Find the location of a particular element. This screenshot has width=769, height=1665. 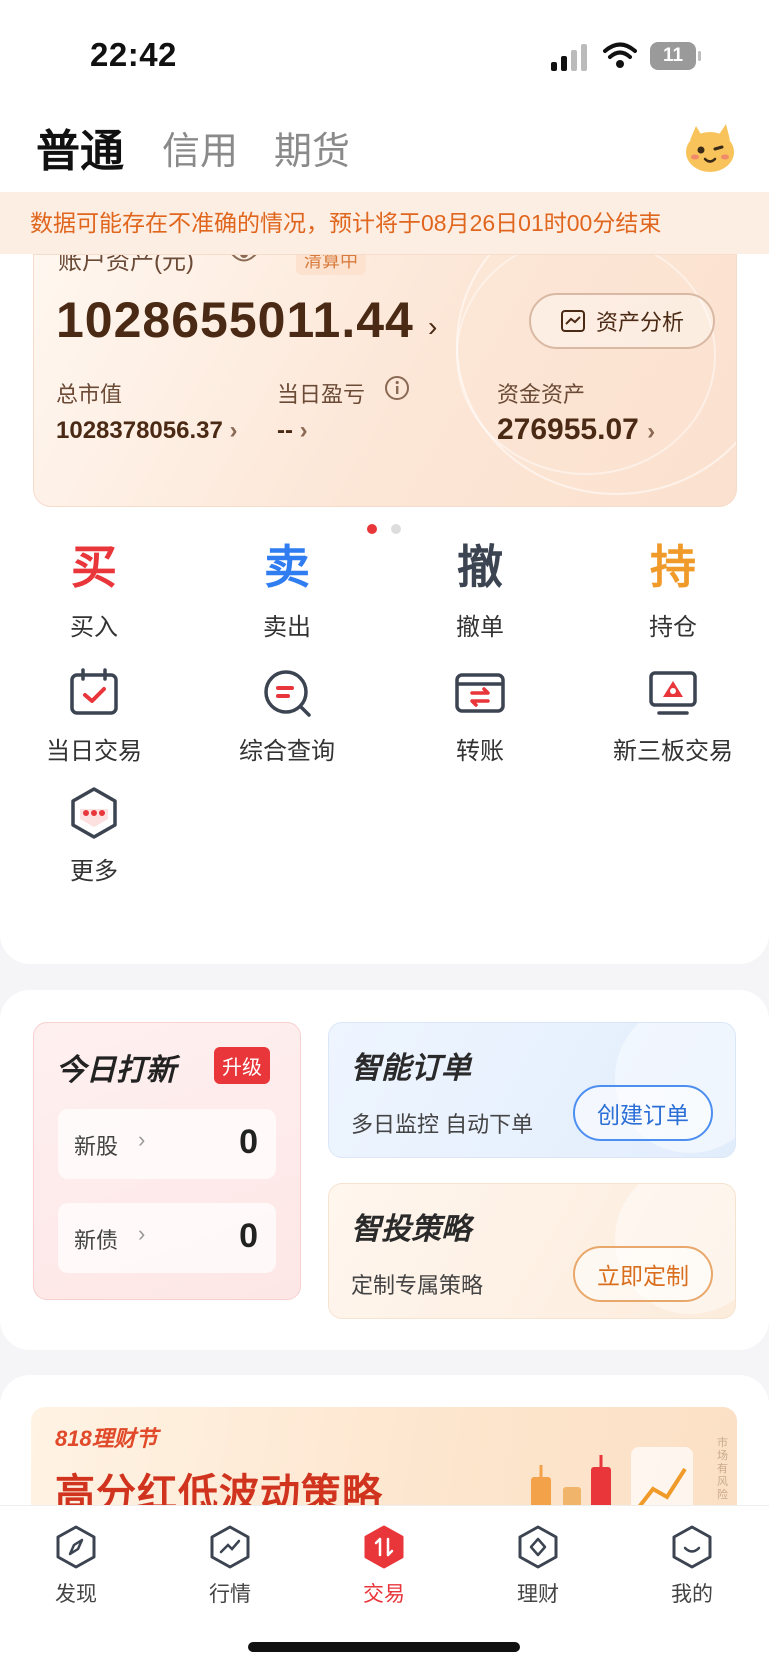

ipo-card: 今日打新 升级 新股 › 0 新债 › 0 is located at coordinates (167, 1161).